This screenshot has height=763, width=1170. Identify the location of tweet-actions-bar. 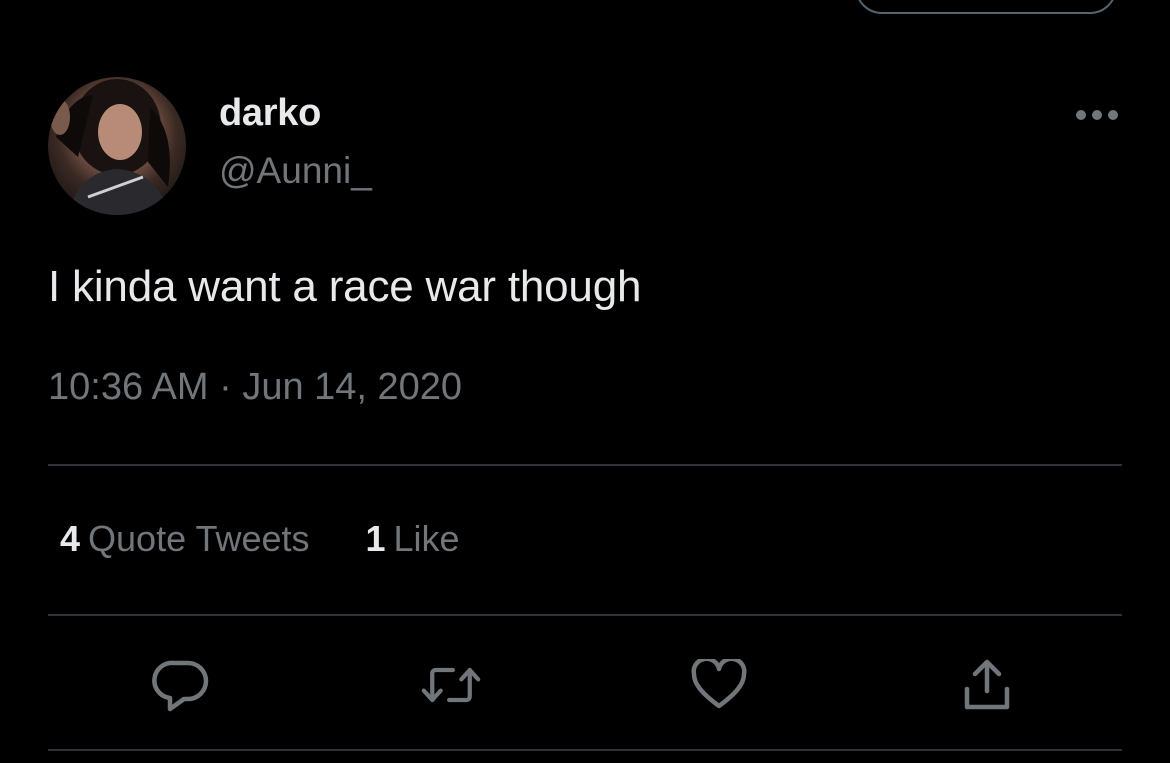
(585, 685).